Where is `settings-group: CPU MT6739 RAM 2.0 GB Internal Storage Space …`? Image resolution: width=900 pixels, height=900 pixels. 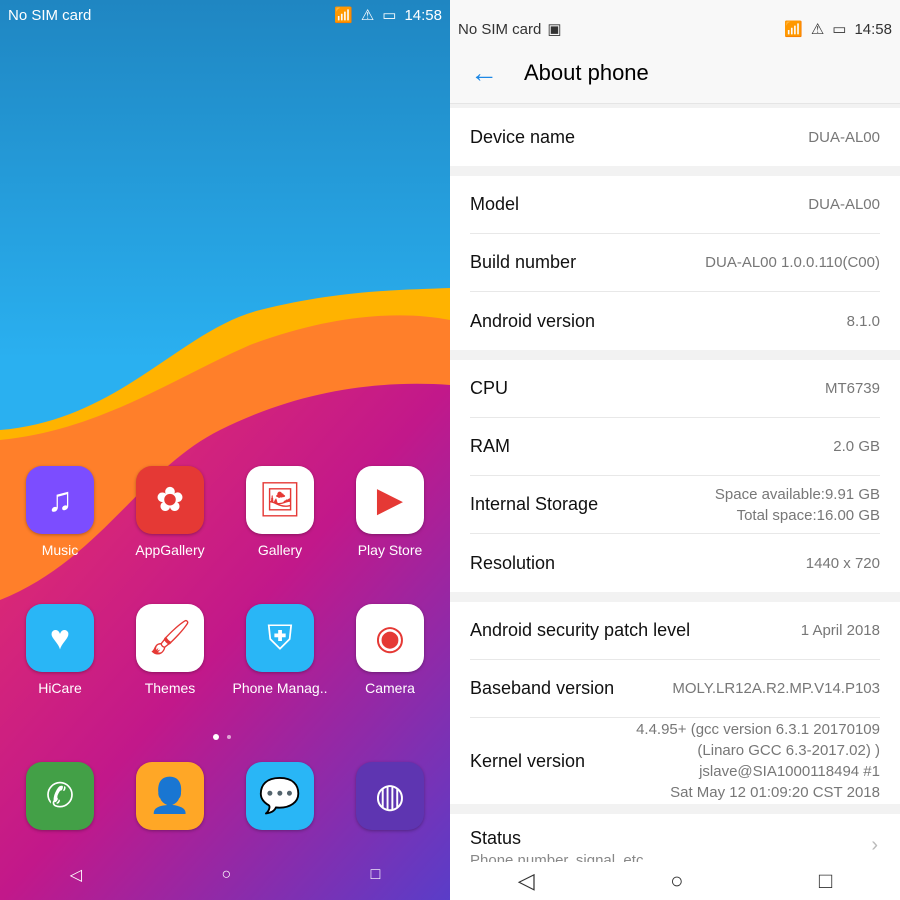
settings-group: CPU MT6739 RAM 2.0 GB Internal Storage Space … is located at coordinates (675, 476).